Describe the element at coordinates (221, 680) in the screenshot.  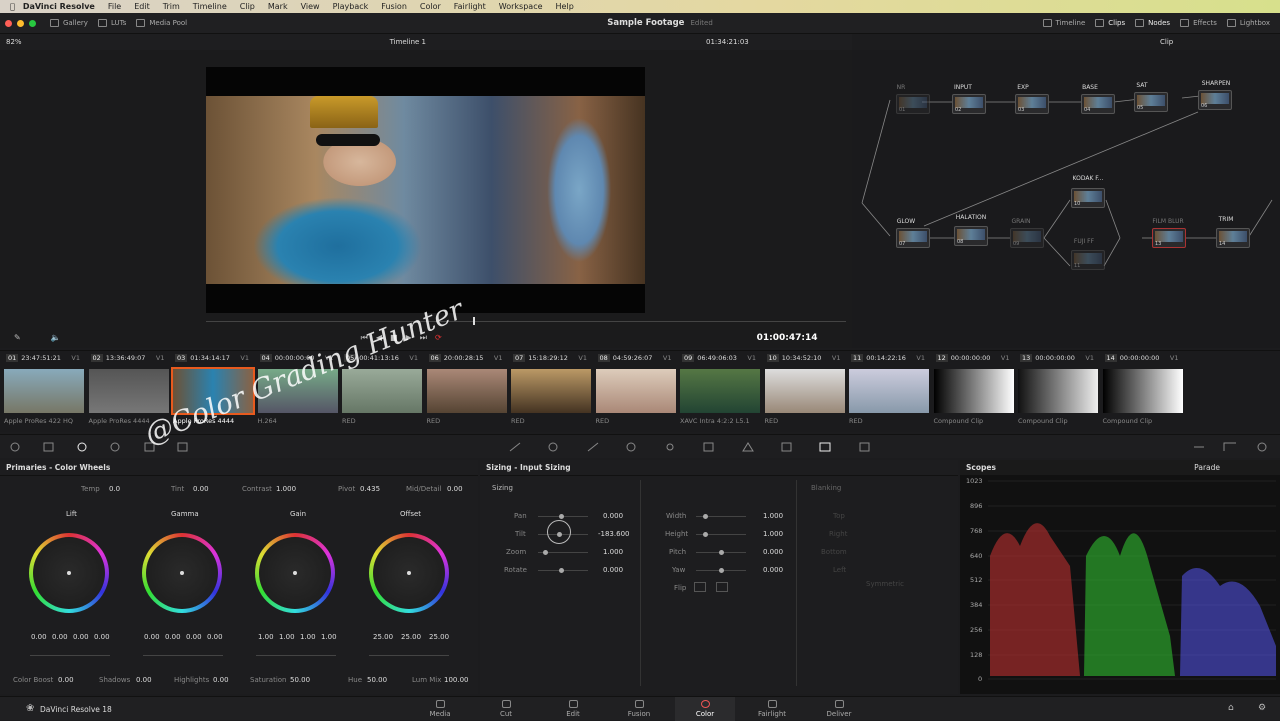
I see `highlights-field: 0.00` at that location.